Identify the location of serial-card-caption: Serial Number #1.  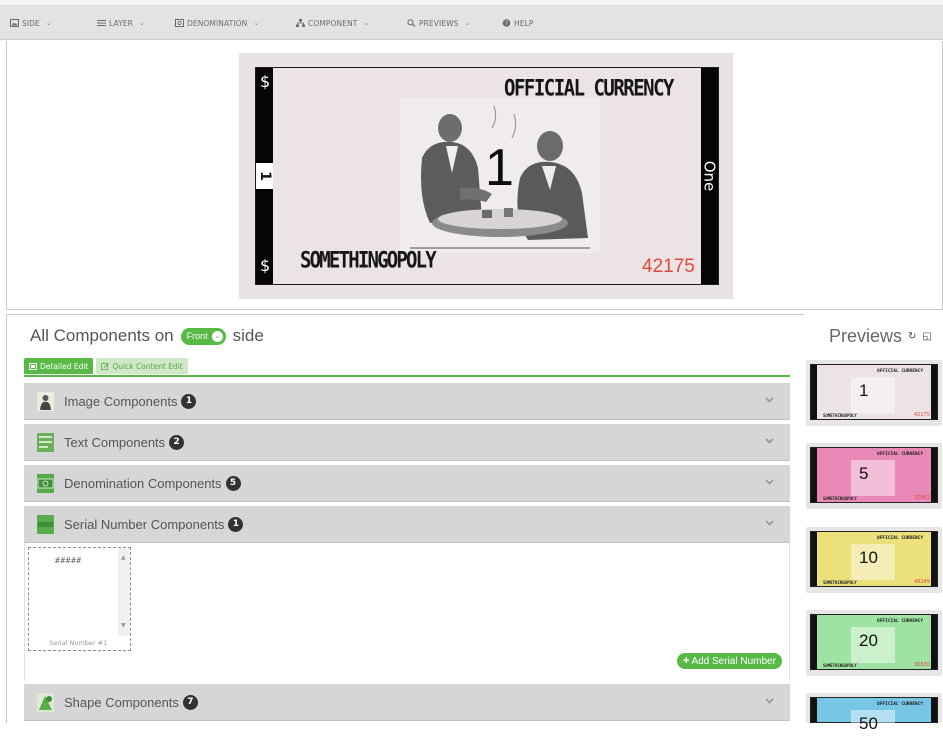
(78, 643).